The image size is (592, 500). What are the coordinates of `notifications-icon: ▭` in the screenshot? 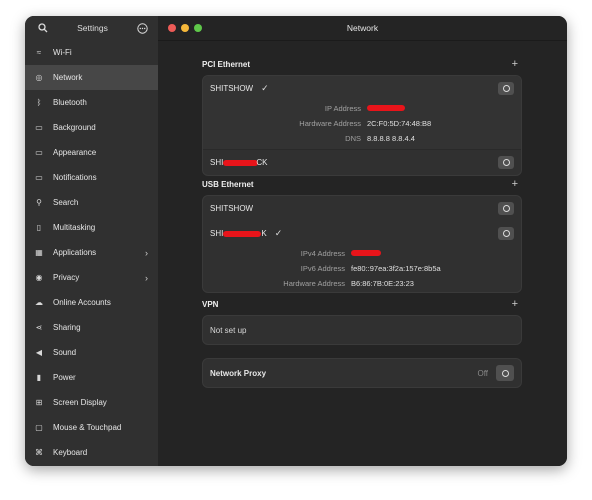 It's located at (39, 177).